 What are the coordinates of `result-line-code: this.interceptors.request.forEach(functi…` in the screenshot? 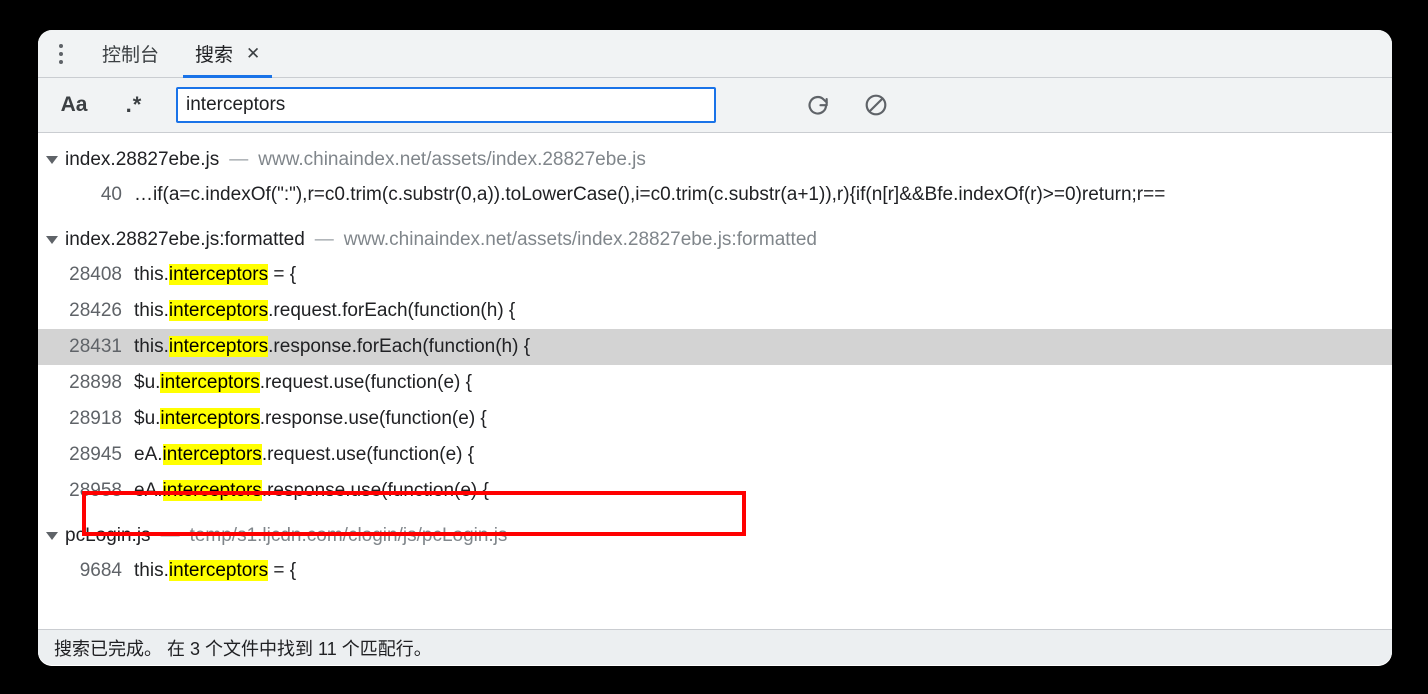 It's located at (763, 311).